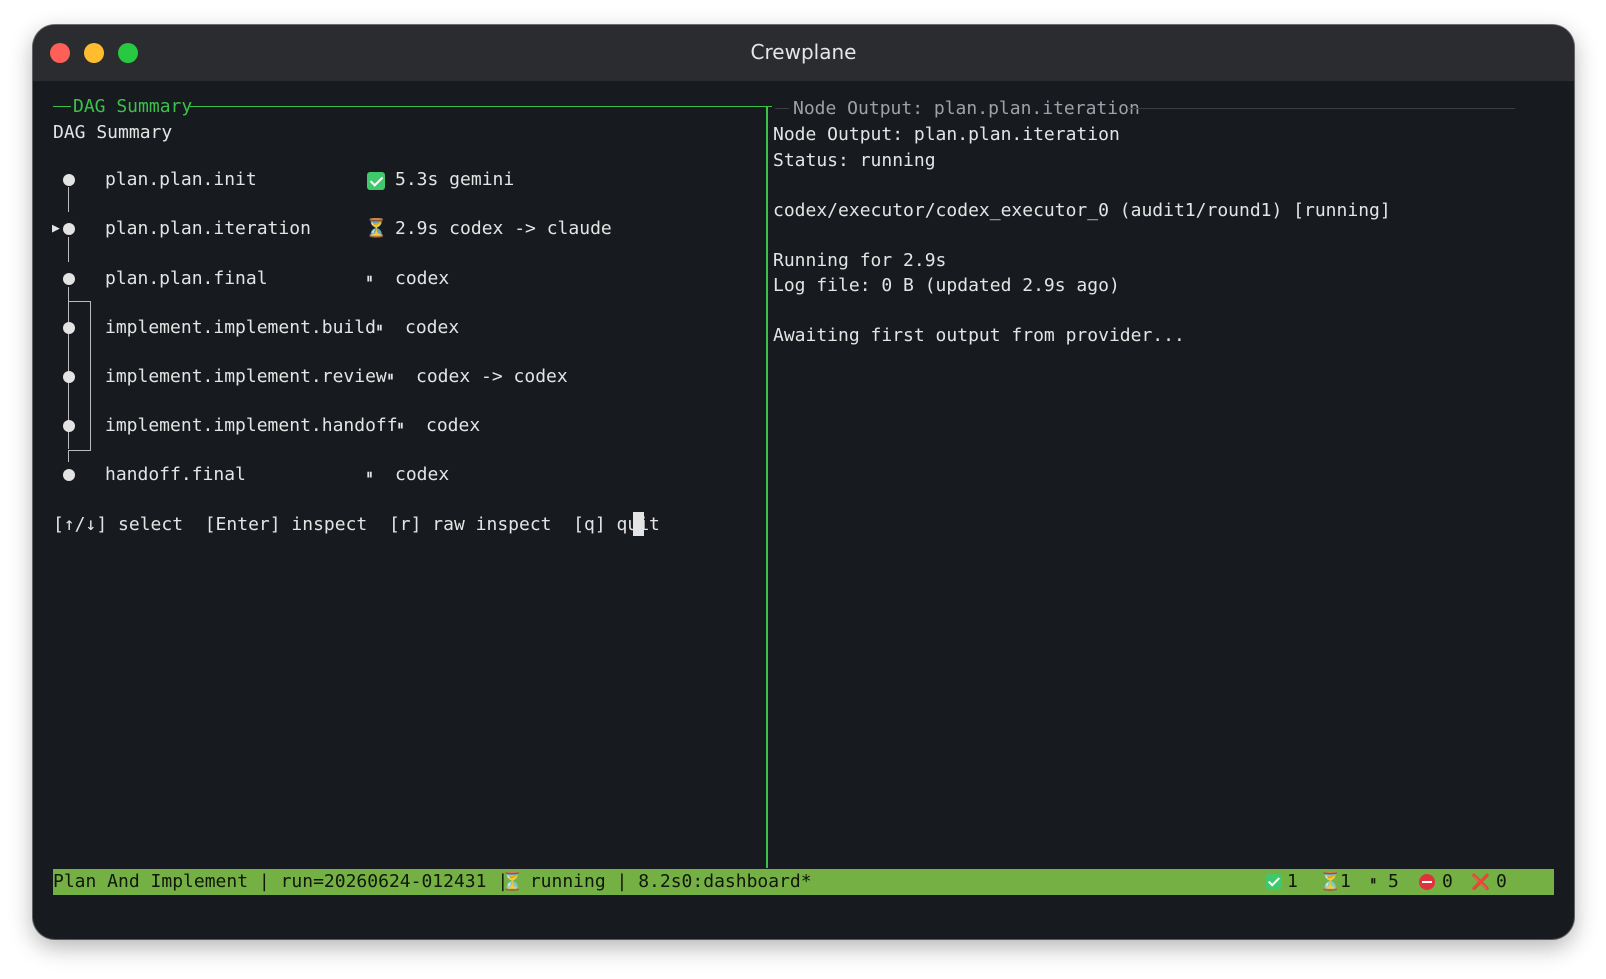  I want to click on panel-divider, so click(767, 487).